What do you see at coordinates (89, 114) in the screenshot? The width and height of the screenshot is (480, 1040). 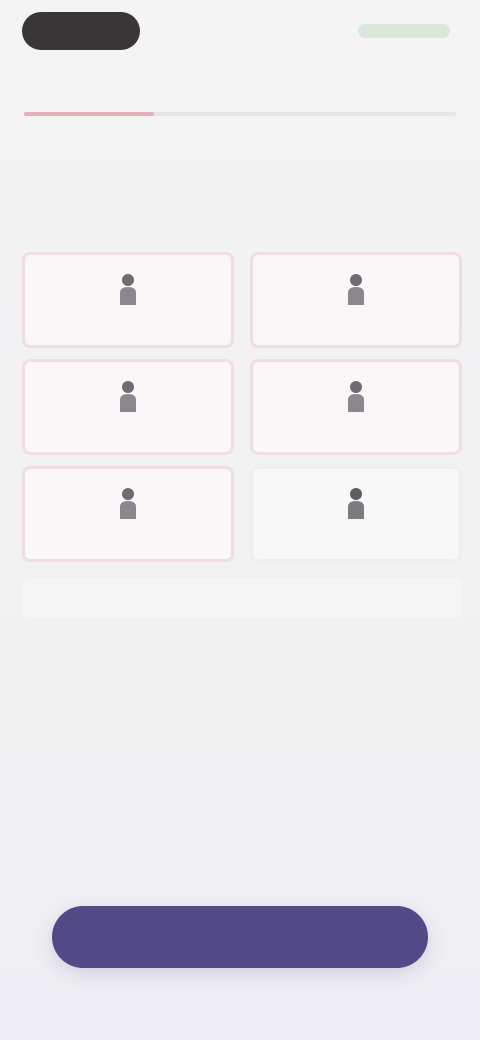 I see `progress-fill` at bounding box center [89, 114].